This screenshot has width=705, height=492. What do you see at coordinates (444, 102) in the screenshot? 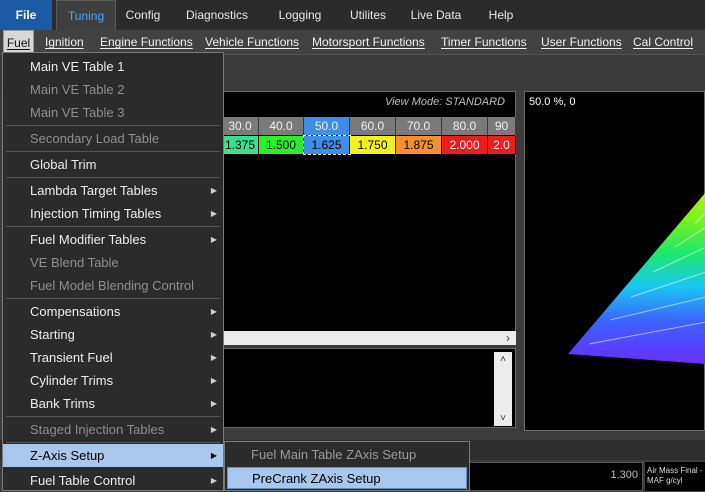
I see `view-mode-label: View Mode: STANDARD` at bounding box center [444, 102].